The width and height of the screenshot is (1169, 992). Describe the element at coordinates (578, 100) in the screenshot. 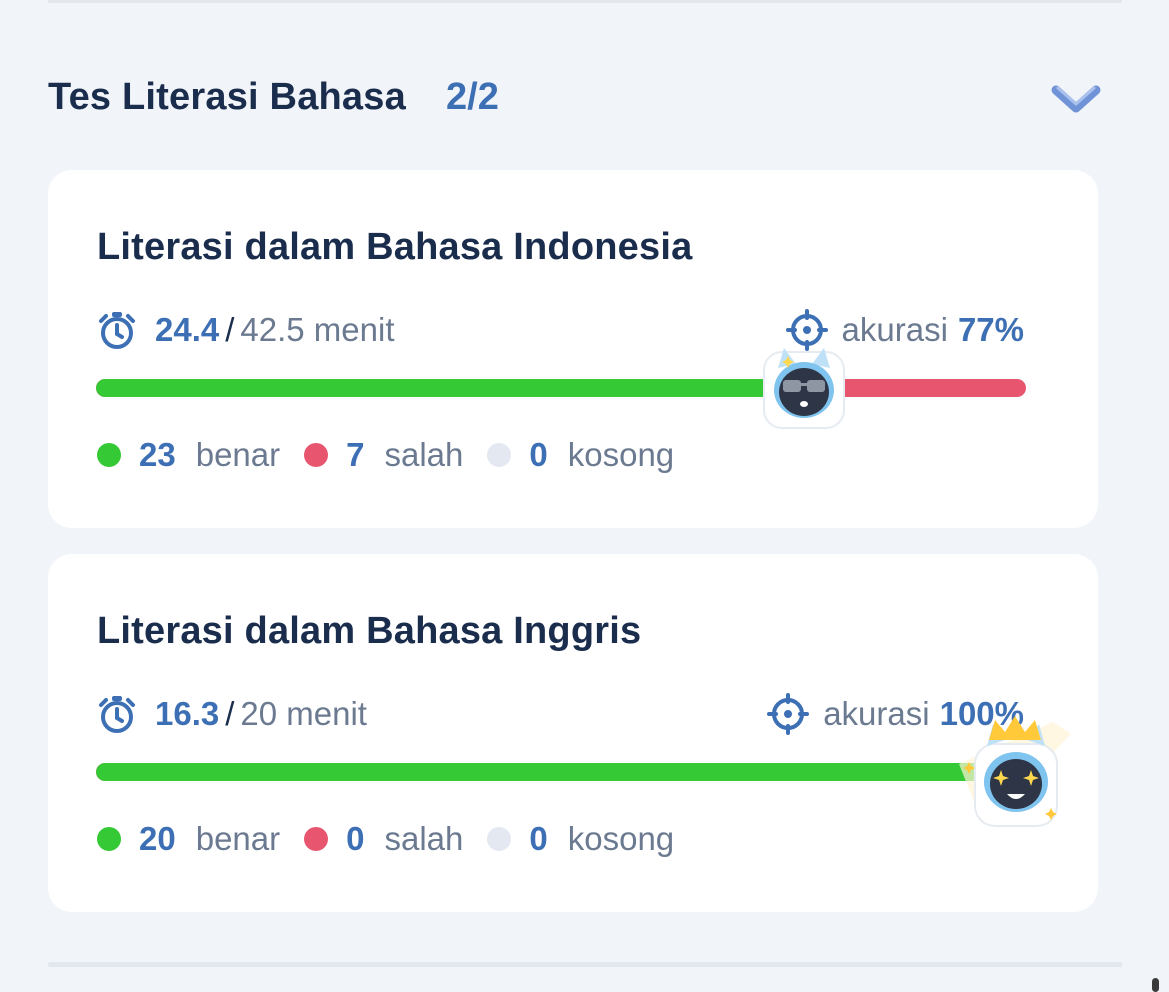

I see `section-header: Tes Literasi Bahasa 2/2` at that location.